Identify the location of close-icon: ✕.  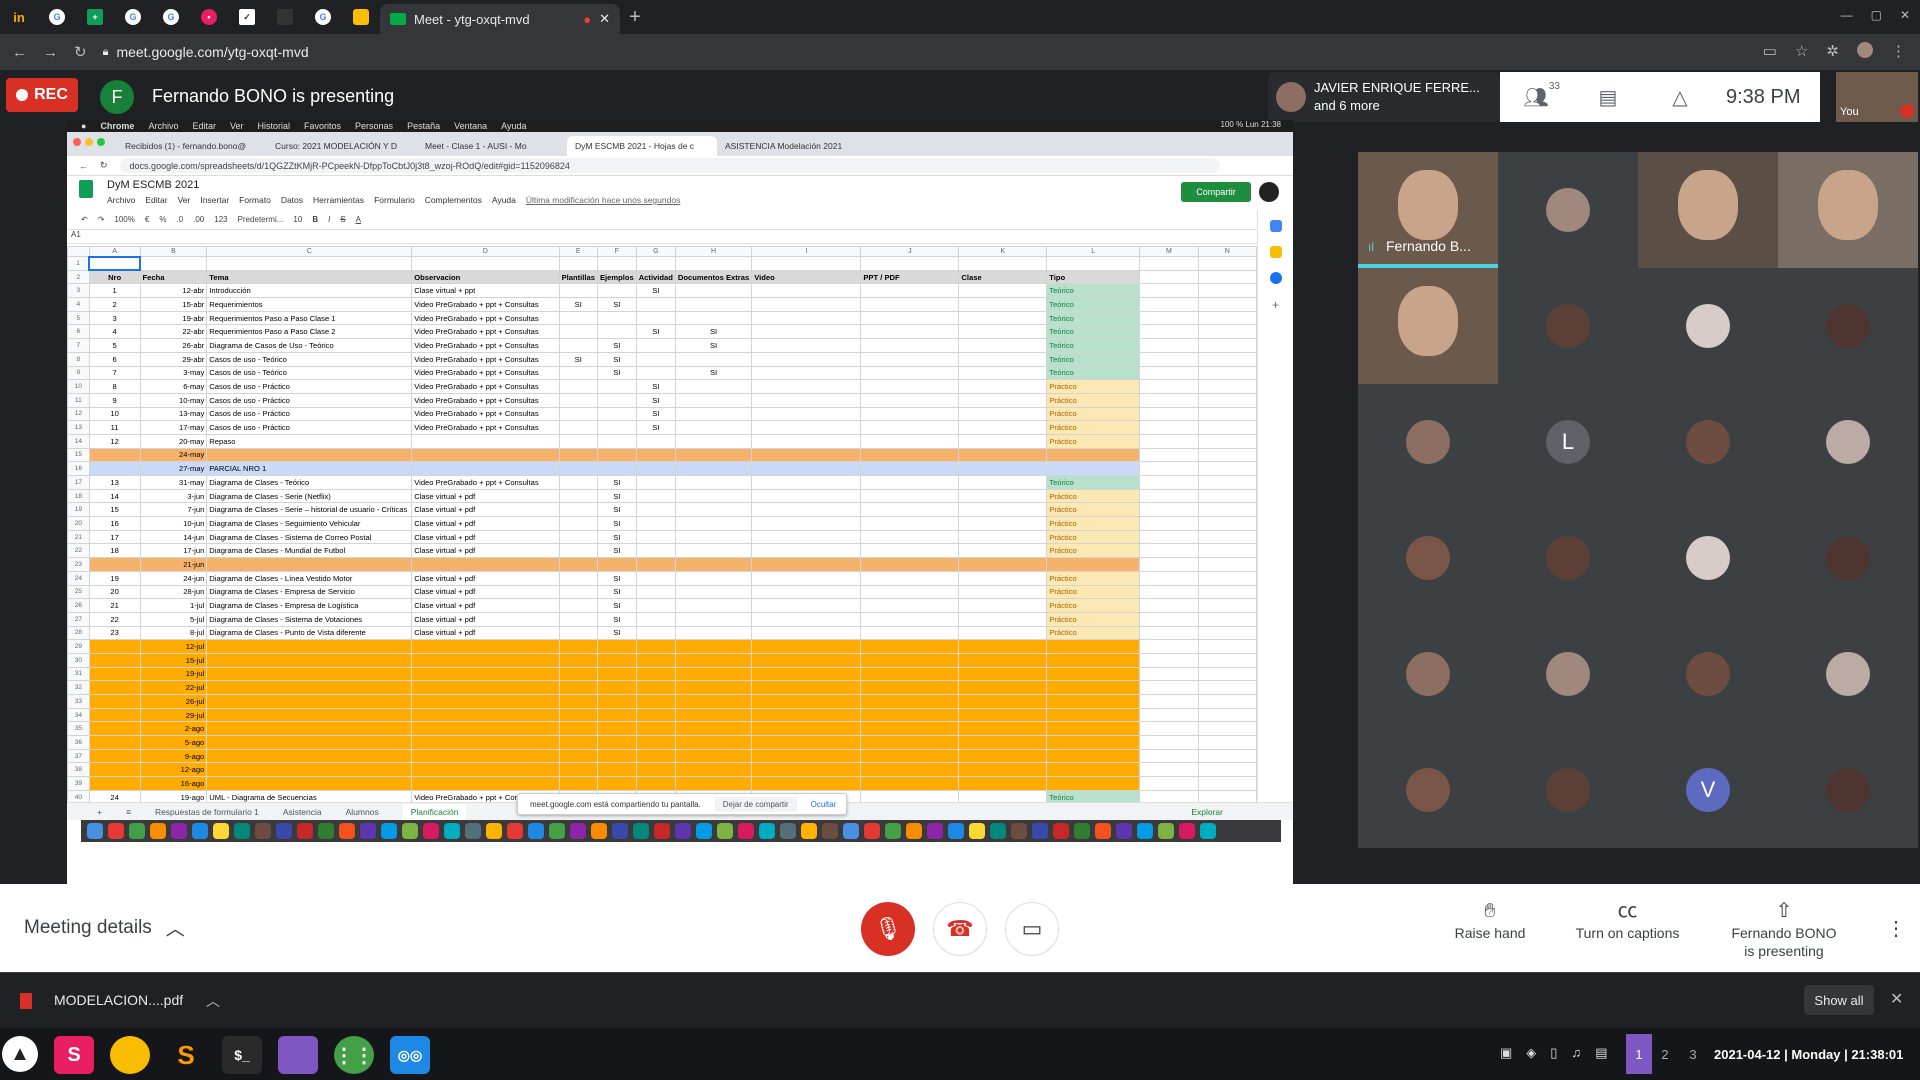
(1896, 999).